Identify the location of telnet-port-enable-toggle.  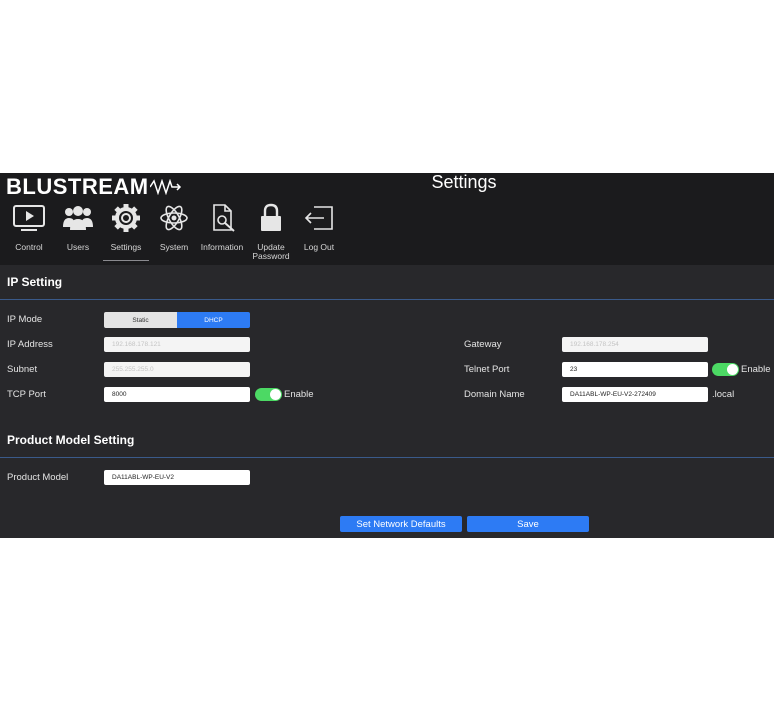
(725, 369).